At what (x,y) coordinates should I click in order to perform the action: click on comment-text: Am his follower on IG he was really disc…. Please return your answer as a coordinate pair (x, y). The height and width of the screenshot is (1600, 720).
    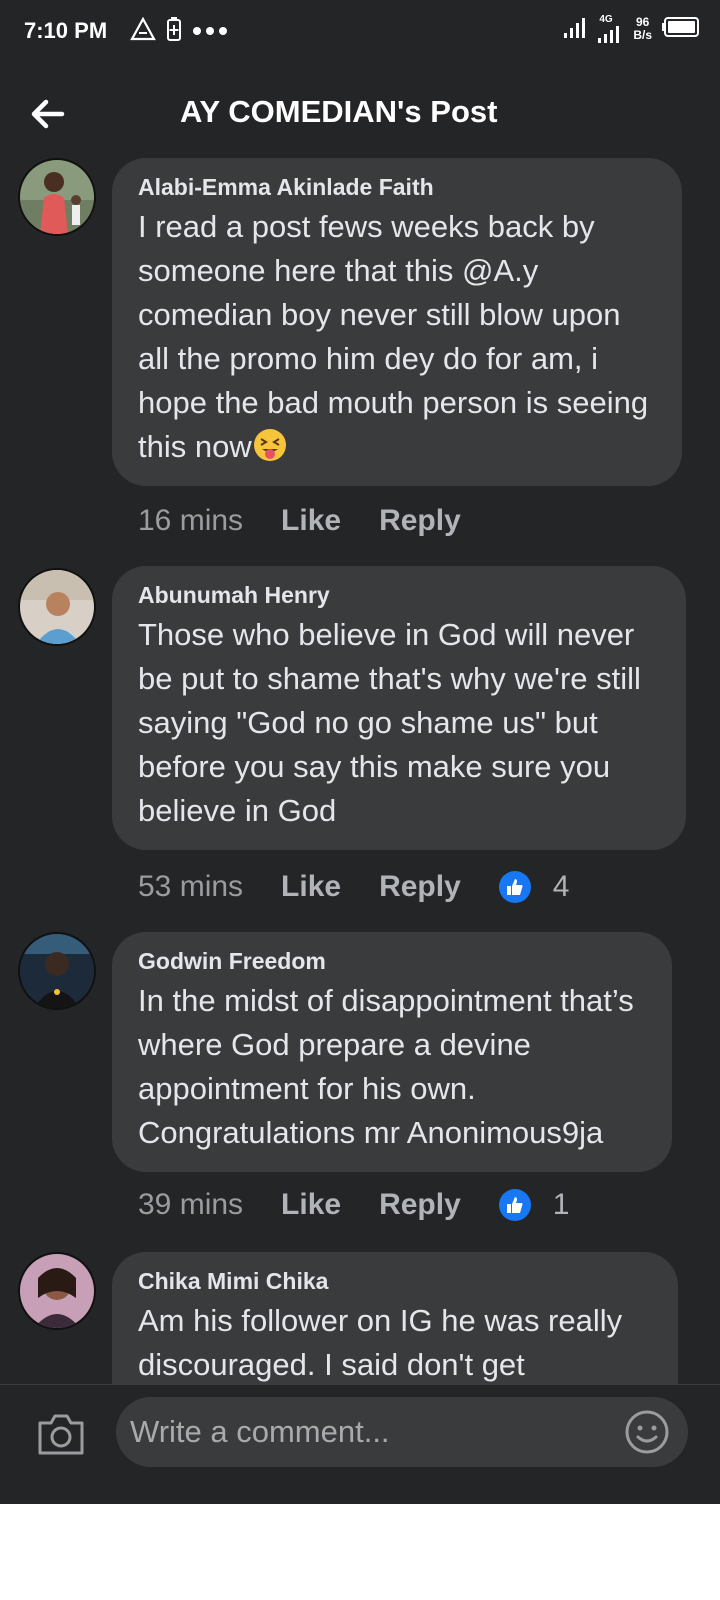
    Looking at the image, I should click on (380, 1342).